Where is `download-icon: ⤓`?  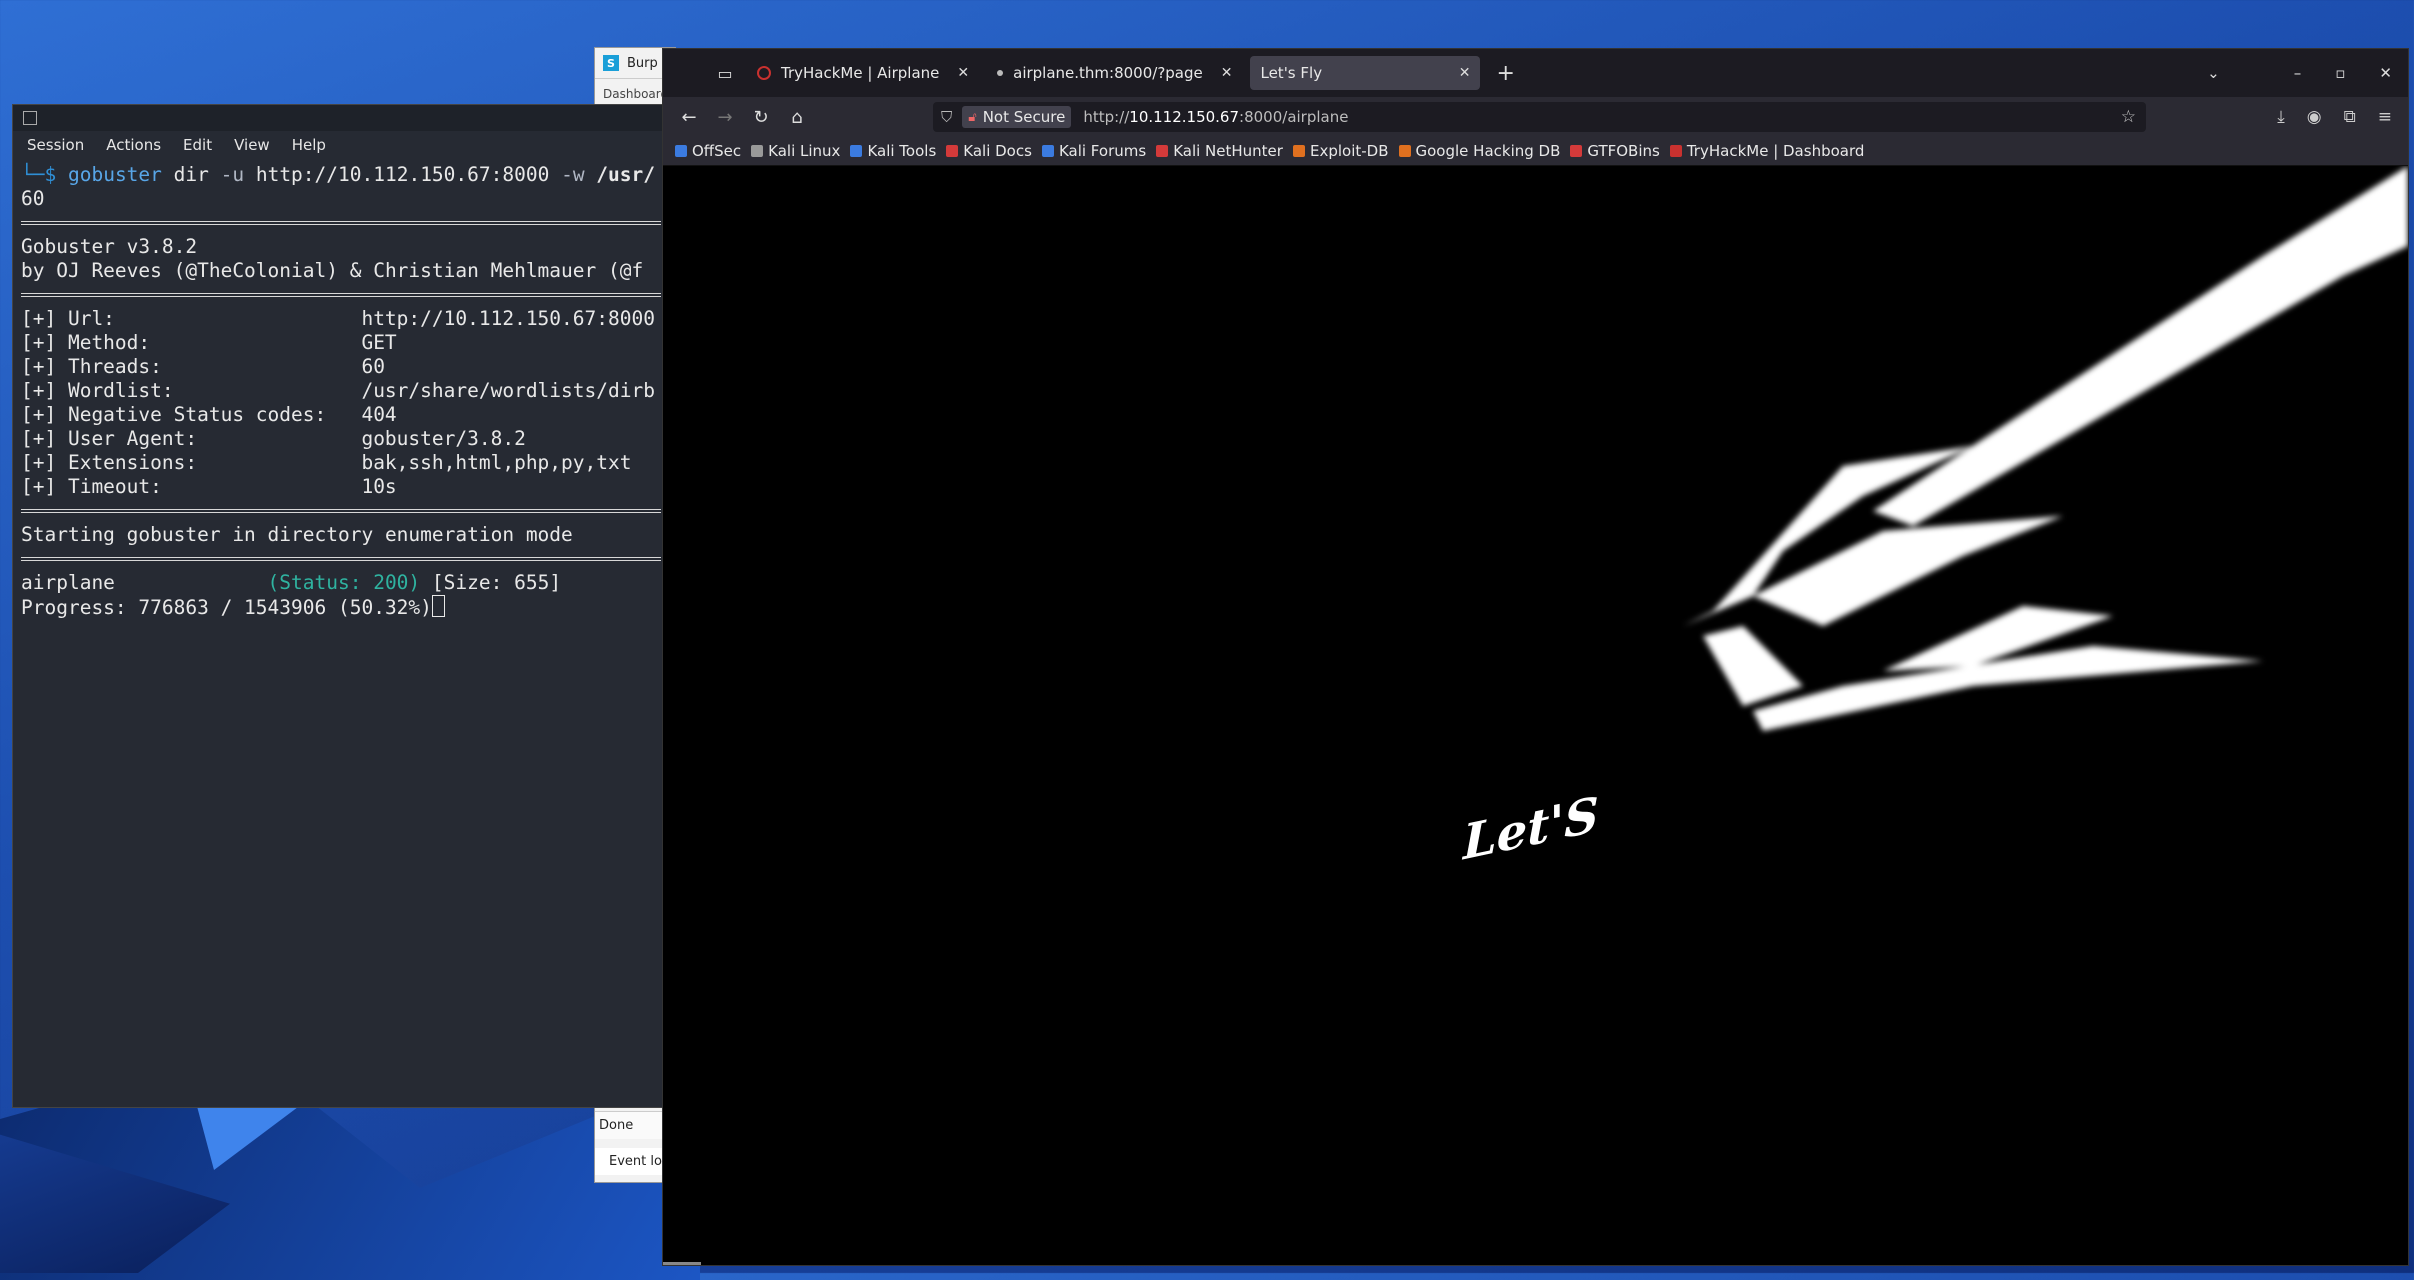
download-icon: ⤓ is located at coordinates (2281, 117).